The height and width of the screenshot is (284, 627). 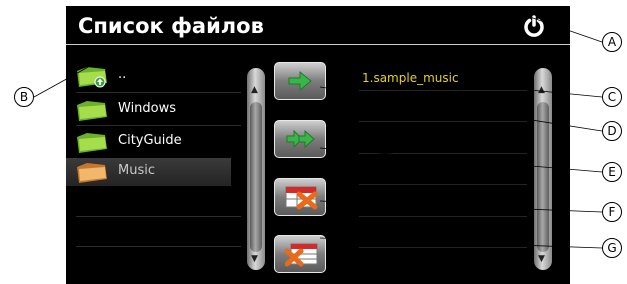 What do you see at coordinates (24, 97) in the screenshot?
I see `callout-b: B` at bounding box center [24, 97].